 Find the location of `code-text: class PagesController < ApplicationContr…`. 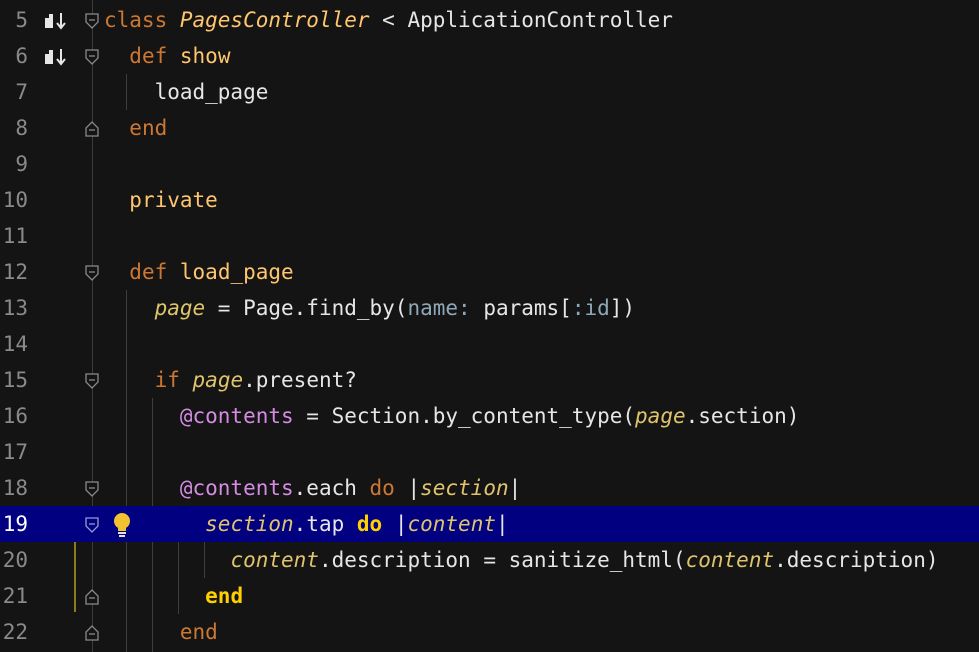

code-text: class PagesController < ApplicationContr… is located at coordinates (388, 20).